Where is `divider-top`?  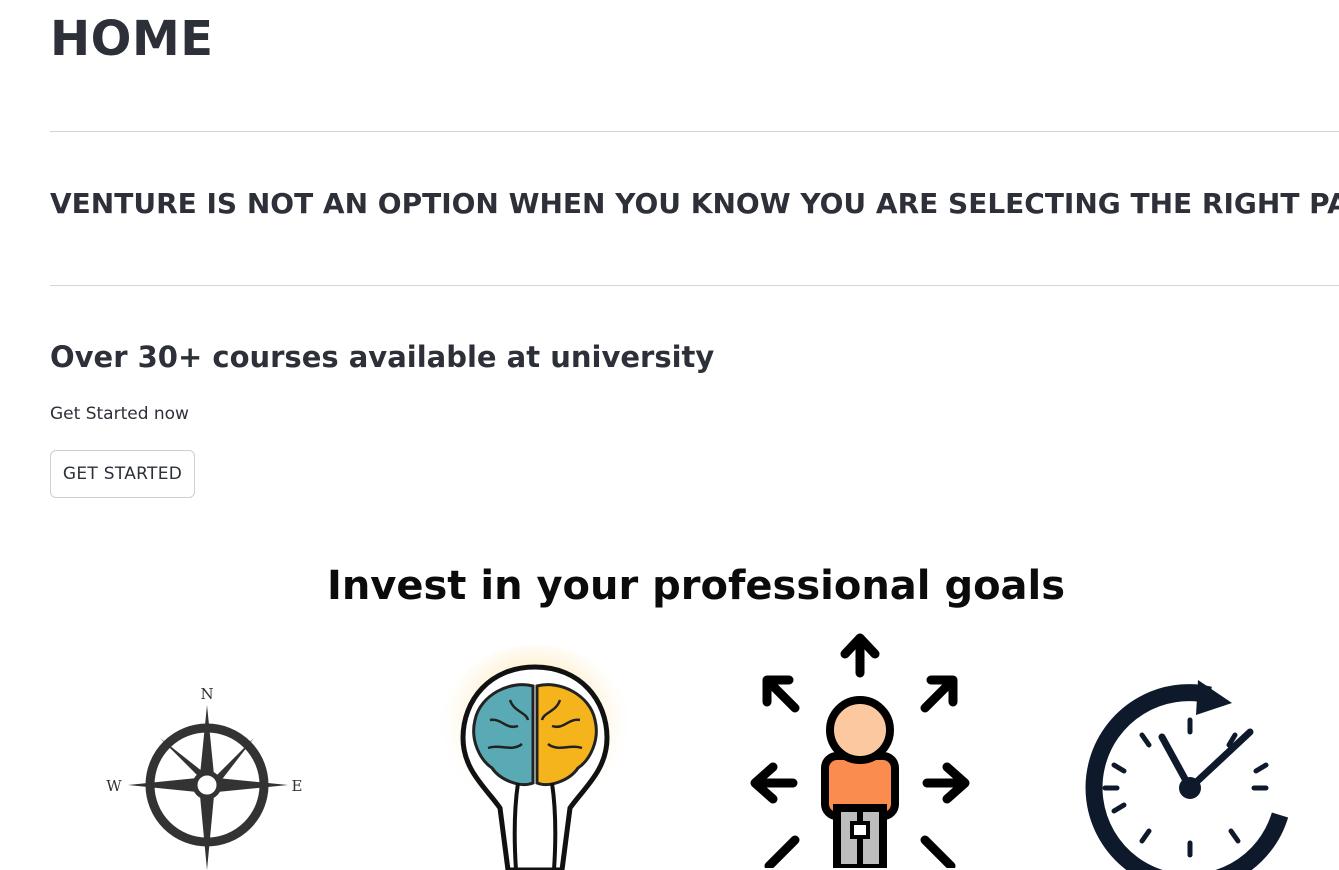
divider-top is located at coordinates (694, 131).